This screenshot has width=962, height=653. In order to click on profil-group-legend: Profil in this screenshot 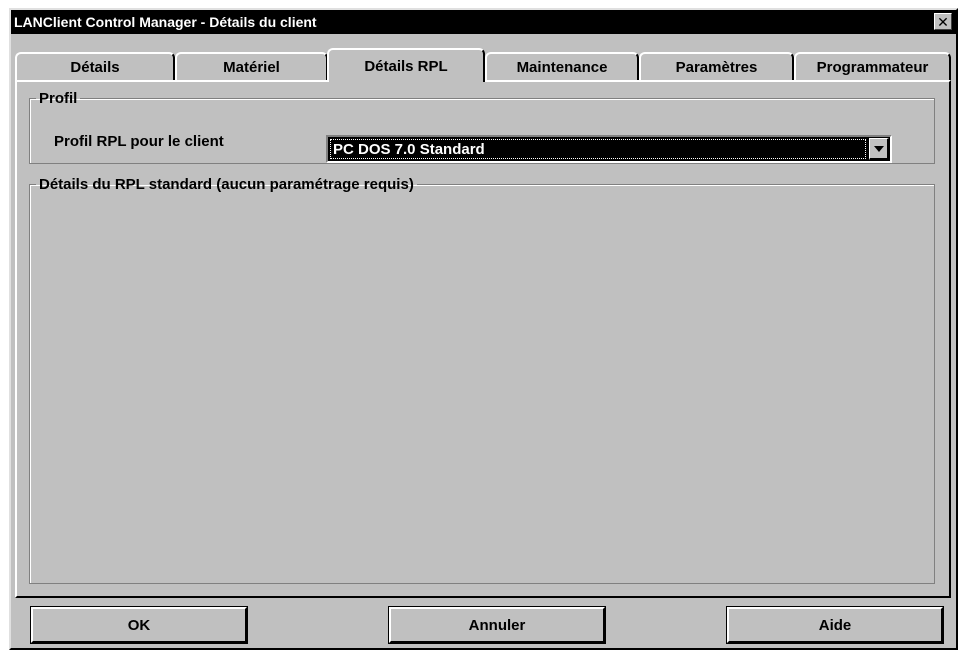, I will do `click(58, 98)`.